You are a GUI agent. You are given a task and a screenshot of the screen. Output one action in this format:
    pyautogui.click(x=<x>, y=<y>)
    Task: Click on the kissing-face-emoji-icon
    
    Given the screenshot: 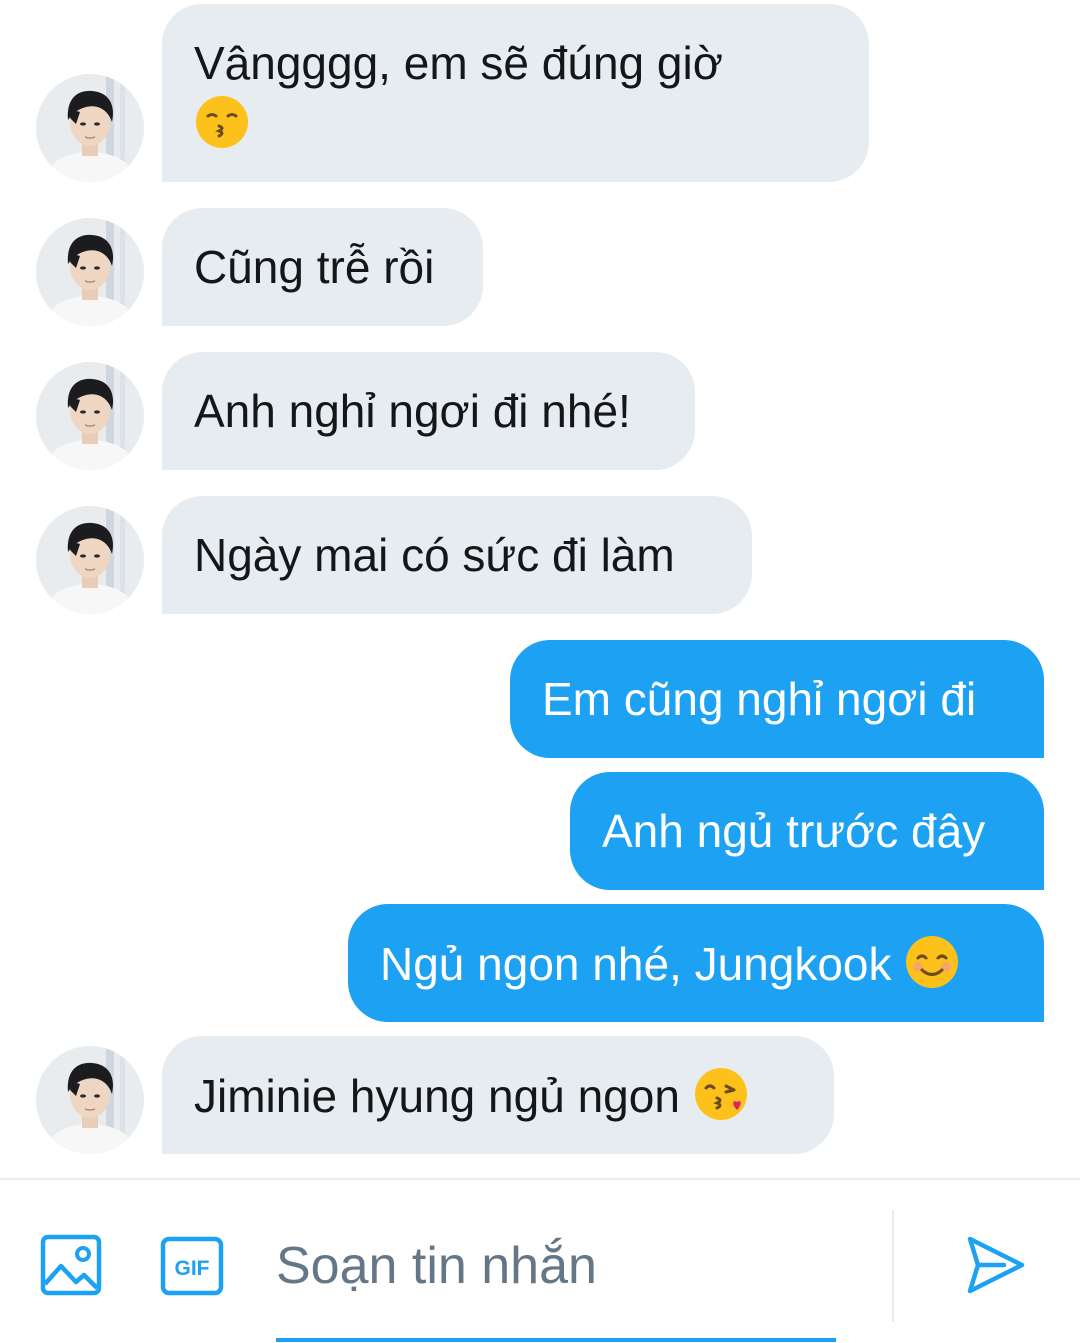 What is the action you would take?
    pyautogui.click(x=222, y=122)
    